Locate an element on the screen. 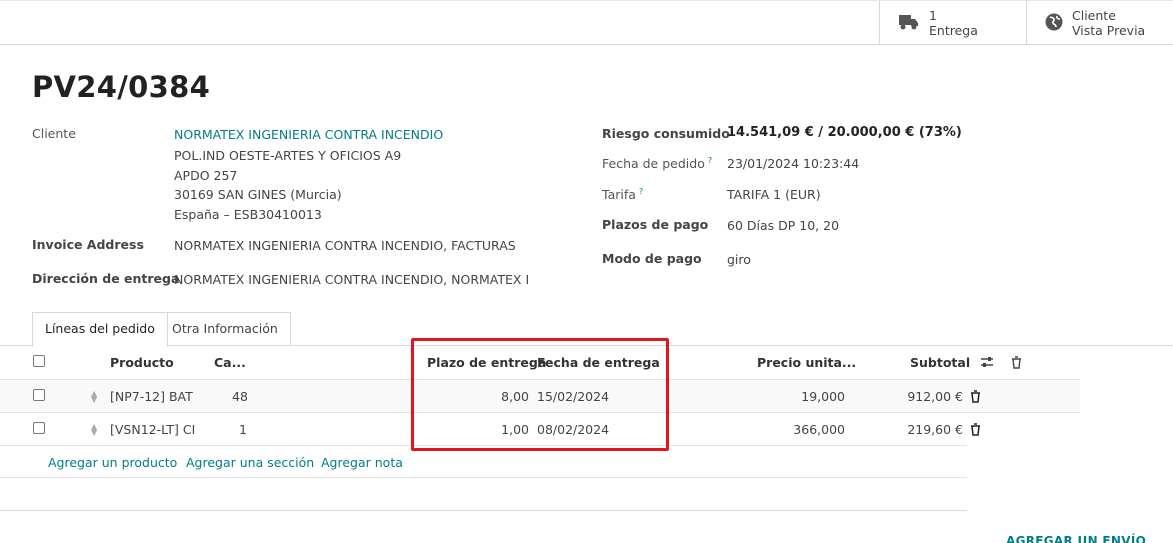 This screenshot has height=543, width=1173. add-shipping-button: AGREGAR UN ENVÍO is located at coordinates (1076, 538).